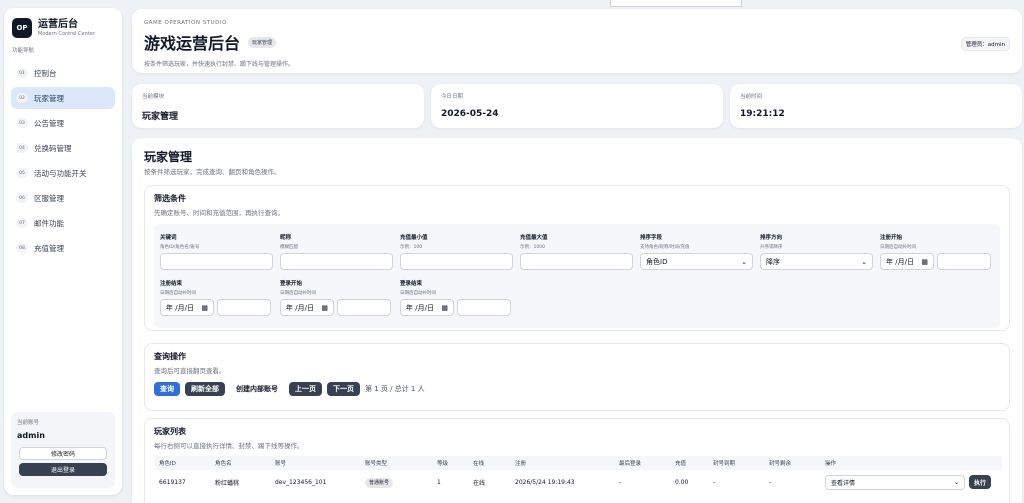 This screenshot has width=1024, height=503. I want to click on info-value: 19:21:12, so click(762, 114).